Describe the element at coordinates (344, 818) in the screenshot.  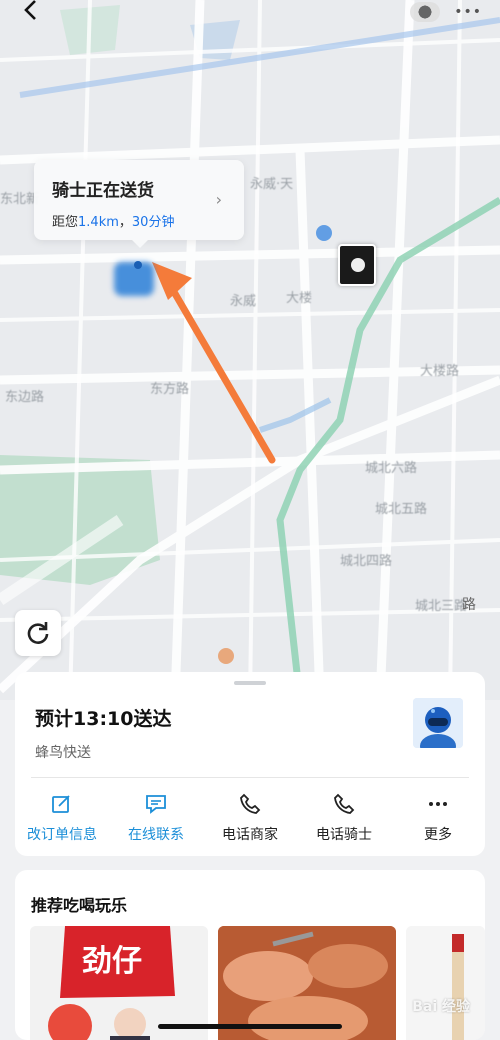
I see `call-rider-button: 电话骑士` at that location.